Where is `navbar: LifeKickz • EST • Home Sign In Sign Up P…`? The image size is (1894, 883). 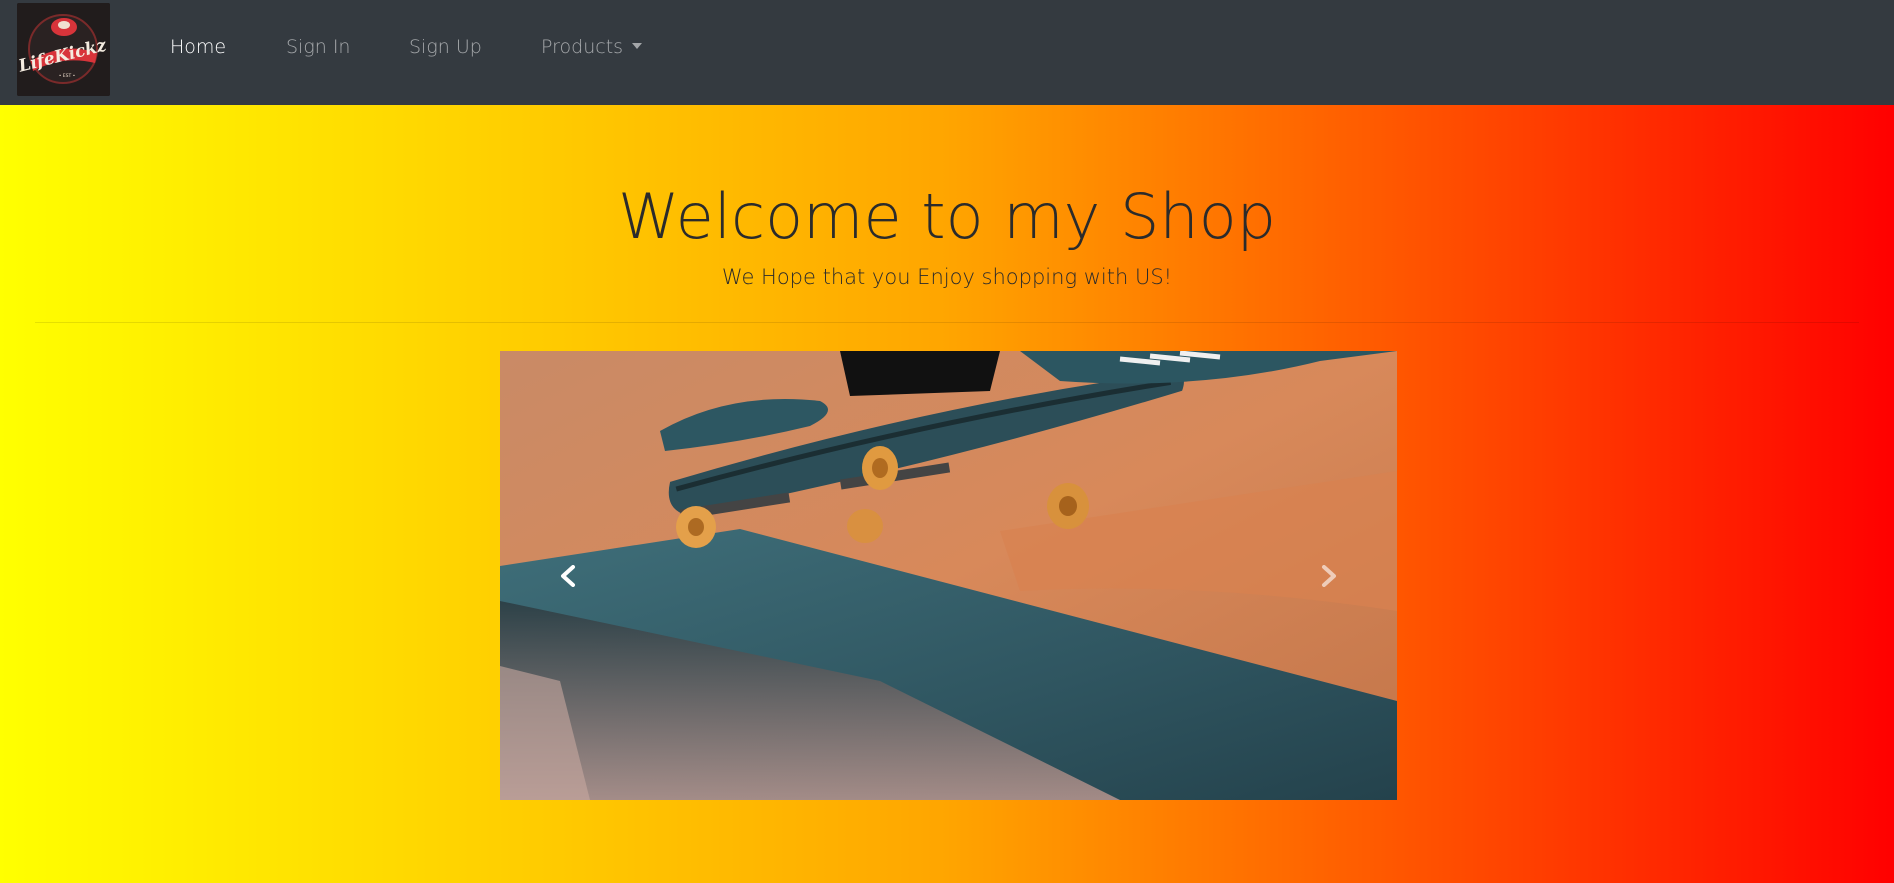 navbar: LifeKickz • EST • Home Sign In Sign Up P… is located at coordinates (947, 52).